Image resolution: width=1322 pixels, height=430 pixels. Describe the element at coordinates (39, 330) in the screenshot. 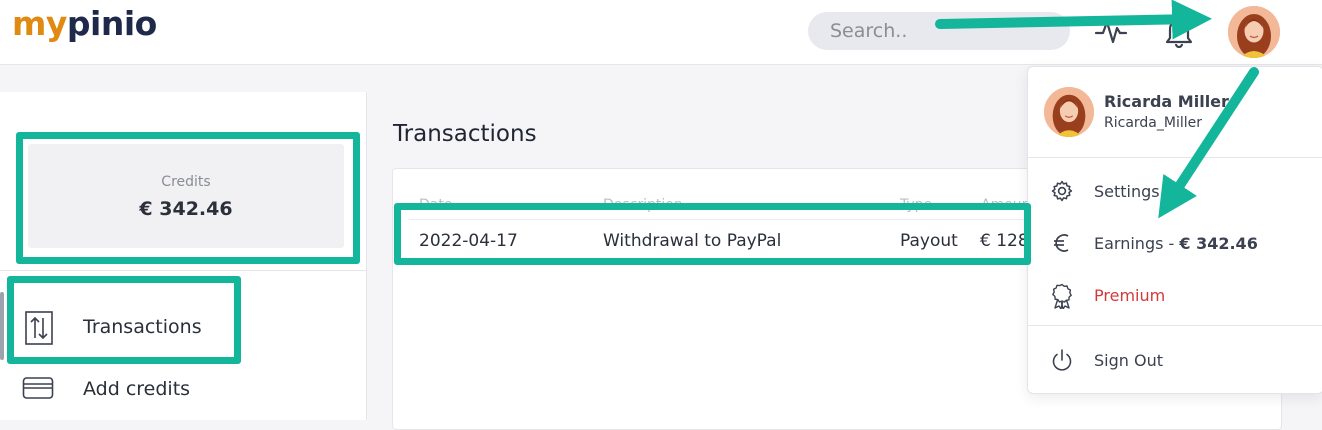

I see `transactions-icon` at that location.